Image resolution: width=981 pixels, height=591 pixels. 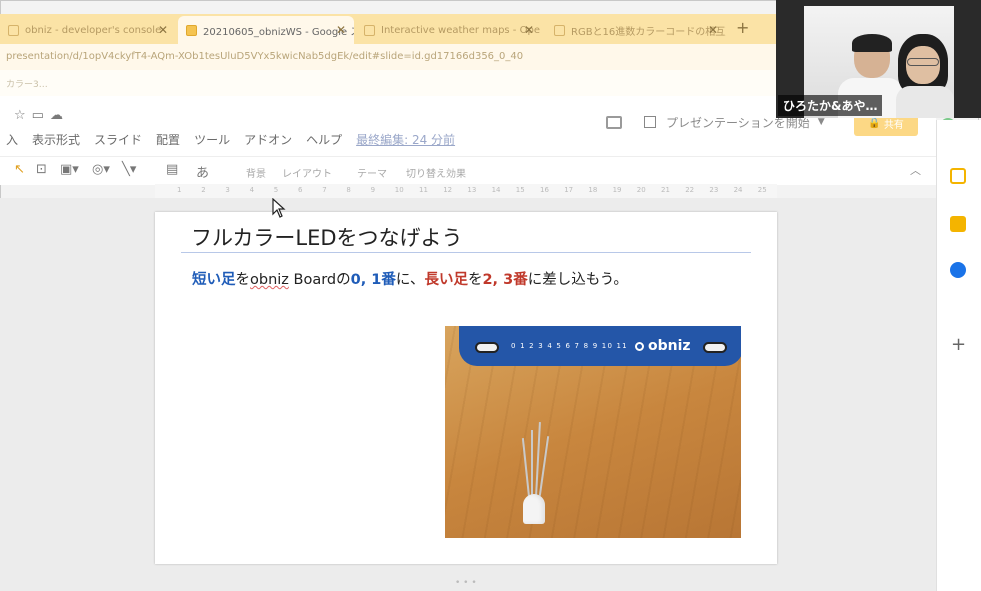 I want to click on ruler-tick: 17, so click(x=569, y=190).